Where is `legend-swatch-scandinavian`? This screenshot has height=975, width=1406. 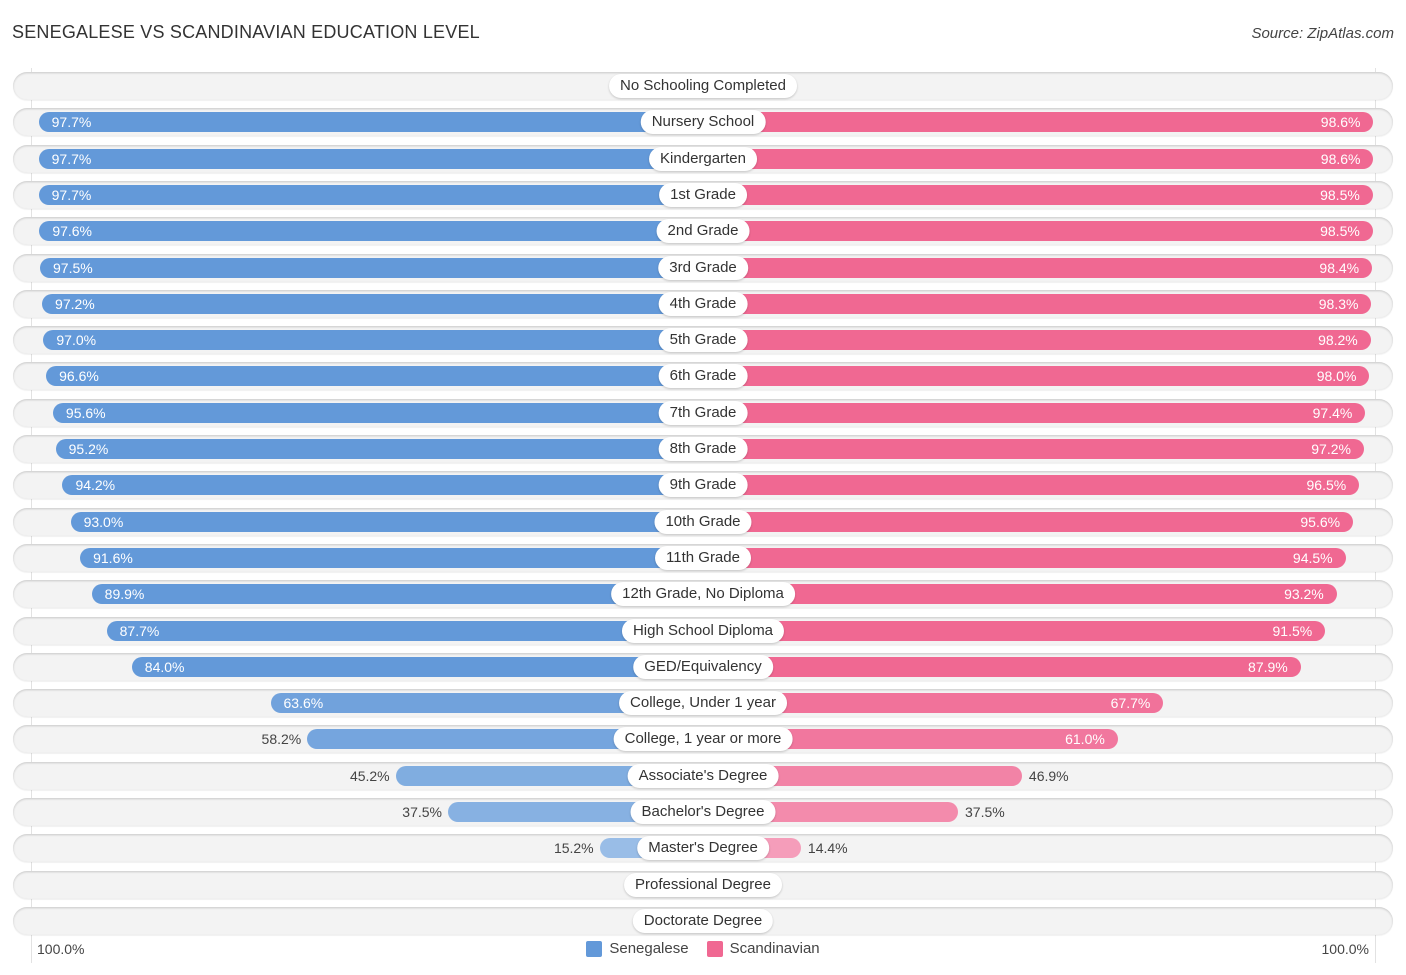
legend-swatch-scandinavian is located at coordinates (714, 948).